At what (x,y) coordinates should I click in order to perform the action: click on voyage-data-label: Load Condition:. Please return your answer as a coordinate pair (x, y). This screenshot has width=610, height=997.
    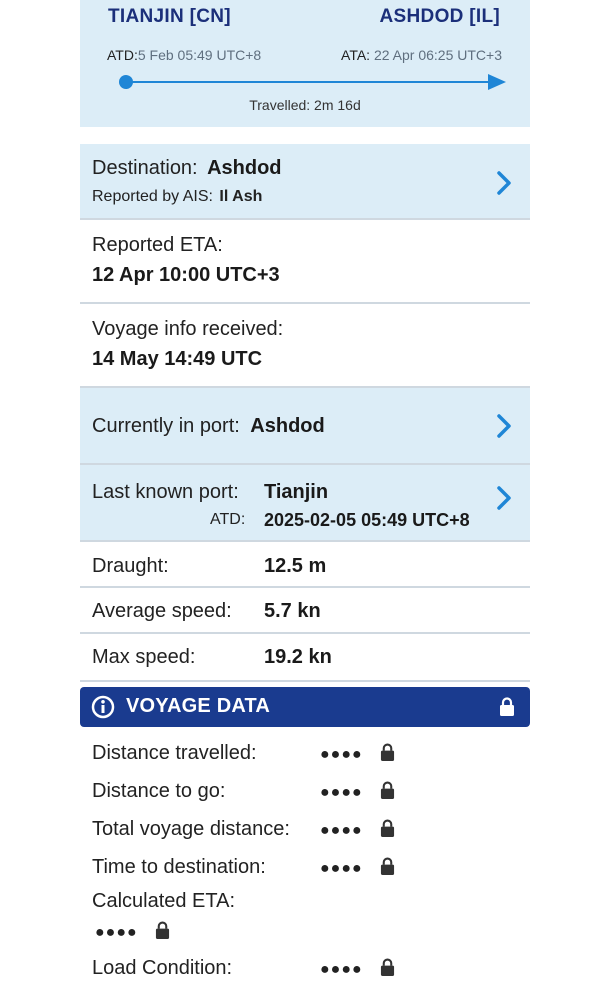
    Looking at the image, I should click on (162, 968).